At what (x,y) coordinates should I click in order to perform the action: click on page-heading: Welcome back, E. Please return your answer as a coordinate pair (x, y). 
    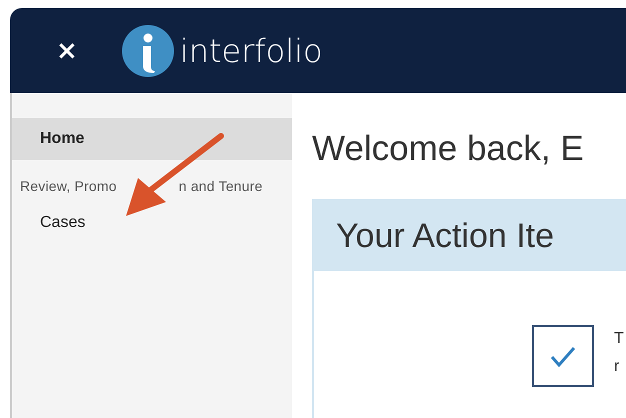
    Looking at the image, I should click on (448, 149).